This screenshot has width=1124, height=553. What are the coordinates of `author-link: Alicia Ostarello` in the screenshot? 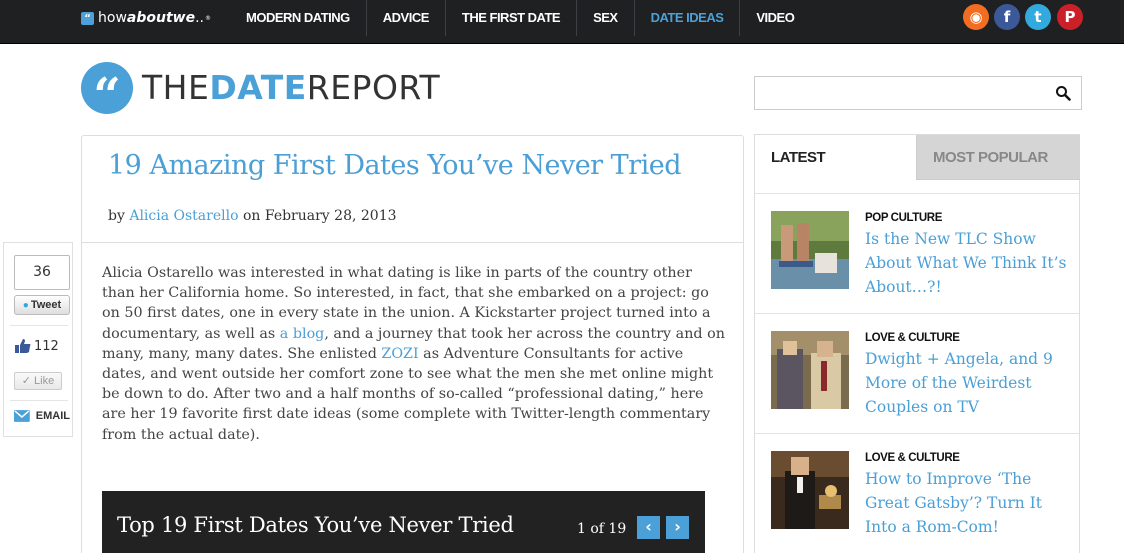 It's located at (183, 216).